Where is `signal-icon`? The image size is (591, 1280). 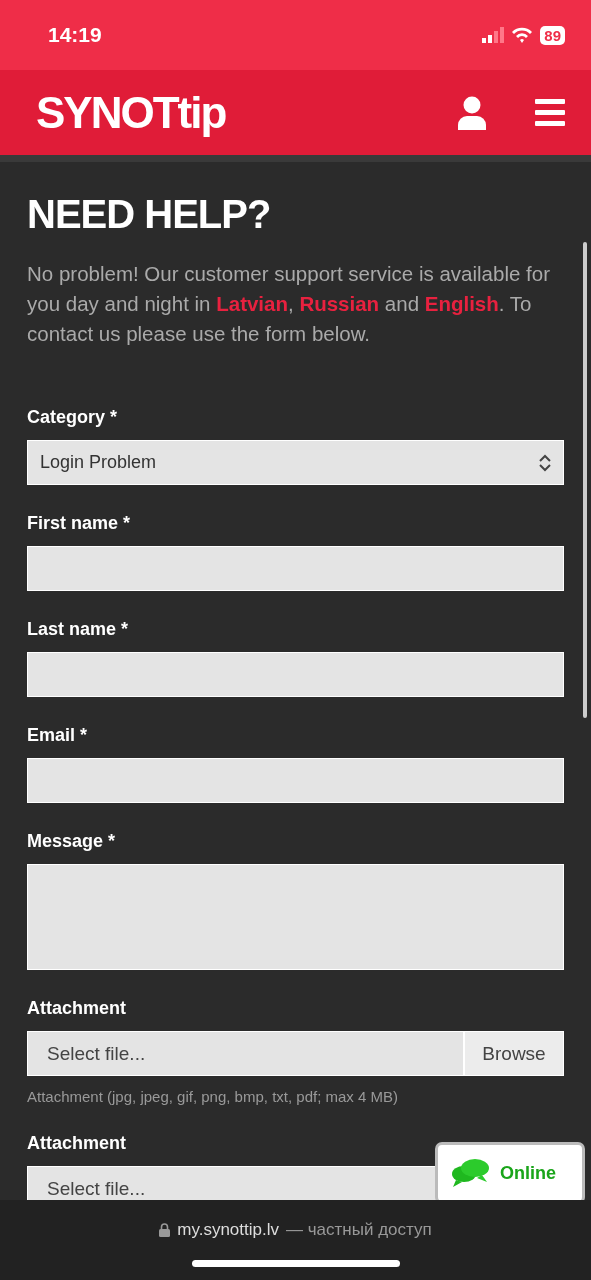 signal-icon is located at coordinates (493, 35).